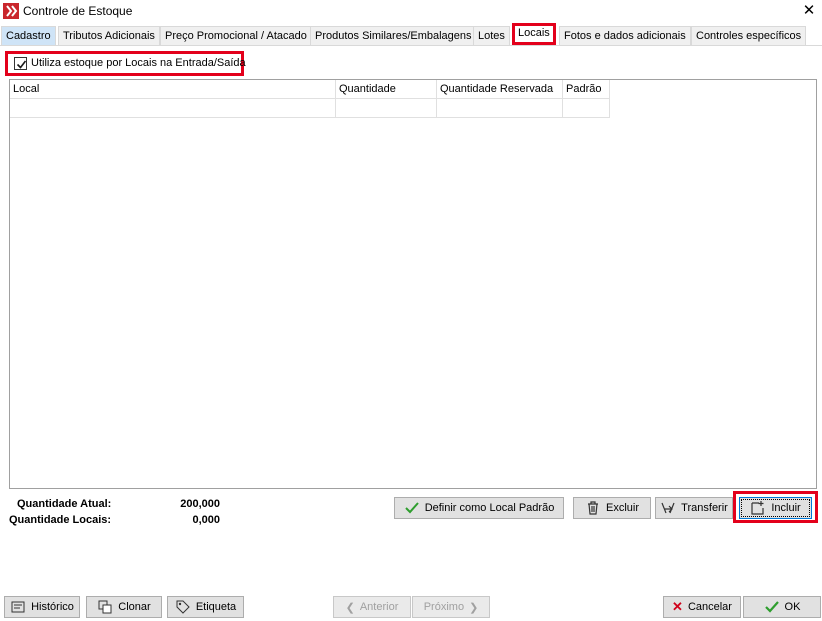  Describe the element at coordinates (411, 45) in the screenshot. I see `tab-divider` at that location.